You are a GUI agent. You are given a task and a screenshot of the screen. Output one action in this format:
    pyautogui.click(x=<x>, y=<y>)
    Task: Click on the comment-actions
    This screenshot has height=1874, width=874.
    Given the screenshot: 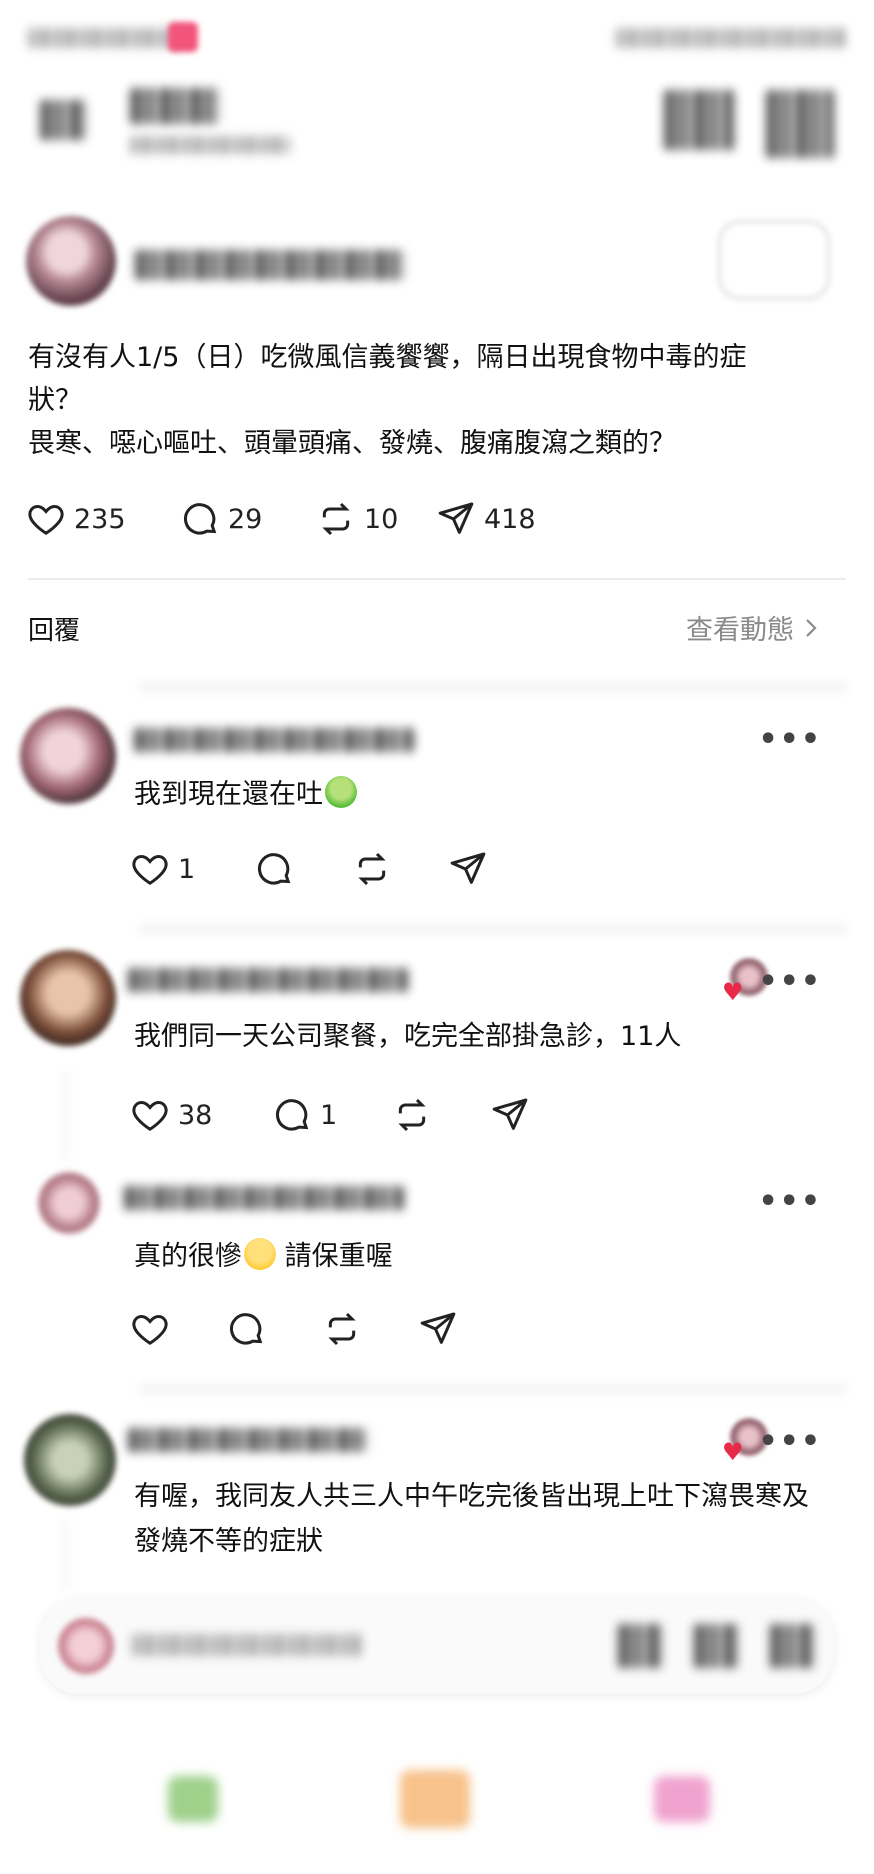 What is the action you would take?
    pyautogui.click(x=380, y=1329)
    